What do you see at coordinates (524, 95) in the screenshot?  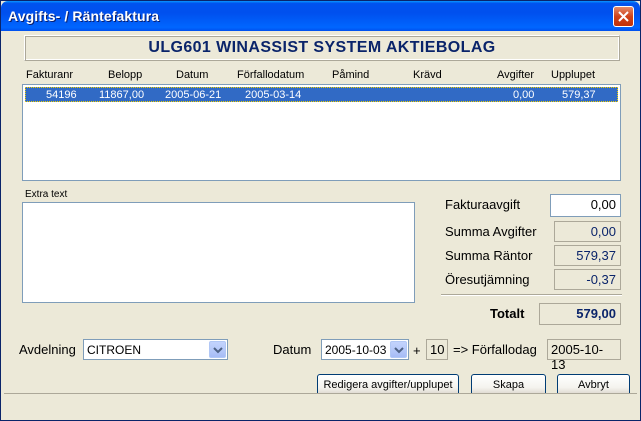 I see `cell-avgifter: 0,00` at bounding box center [524, 95].